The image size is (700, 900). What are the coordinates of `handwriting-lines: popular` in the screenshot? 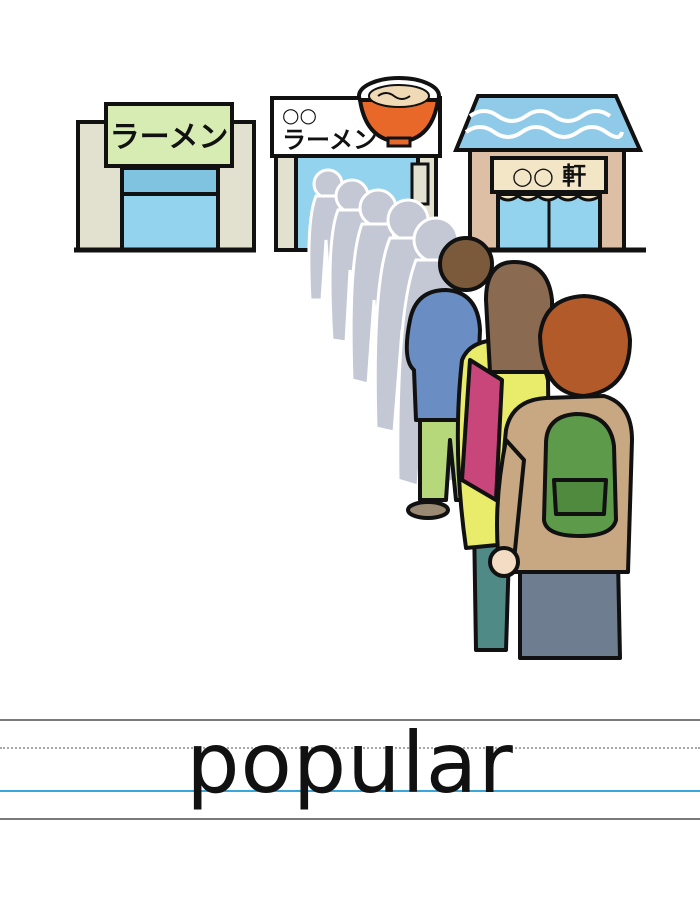 It's located at (350, 770).